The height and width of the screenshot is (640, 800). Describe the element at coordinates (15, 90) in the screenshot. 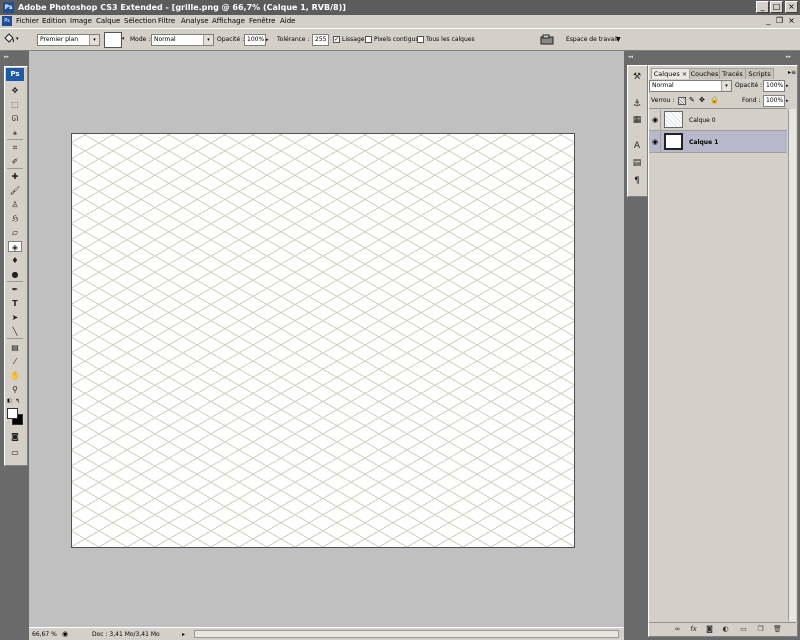

I see `move-tool-icon: ✥` at that location.